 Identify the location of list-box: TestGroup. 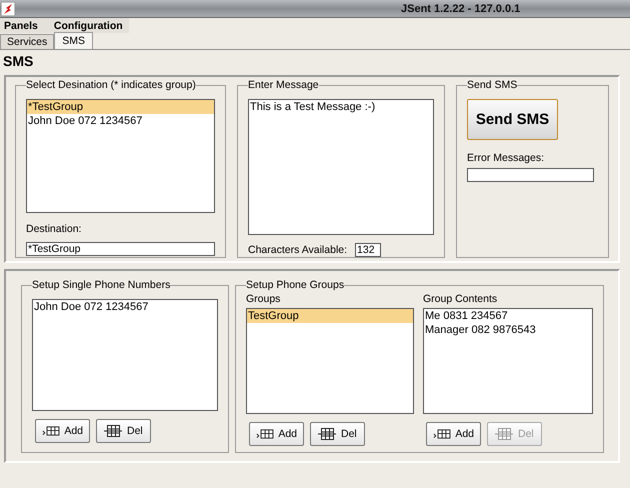
(330, 361).